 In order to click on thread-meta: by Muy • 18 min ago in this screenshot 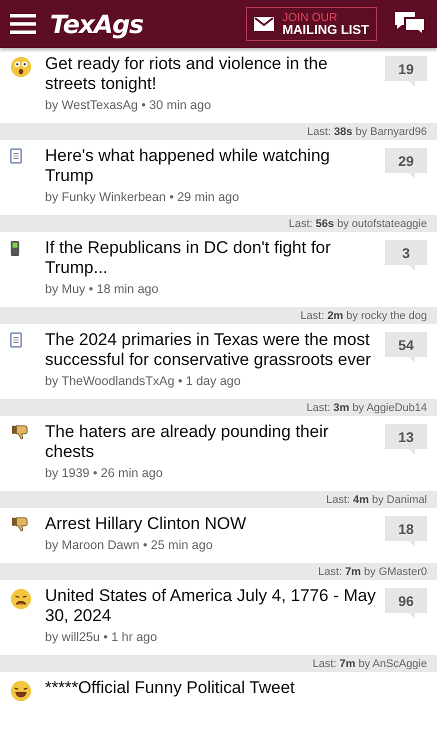, I will do `click(102, 289)`.